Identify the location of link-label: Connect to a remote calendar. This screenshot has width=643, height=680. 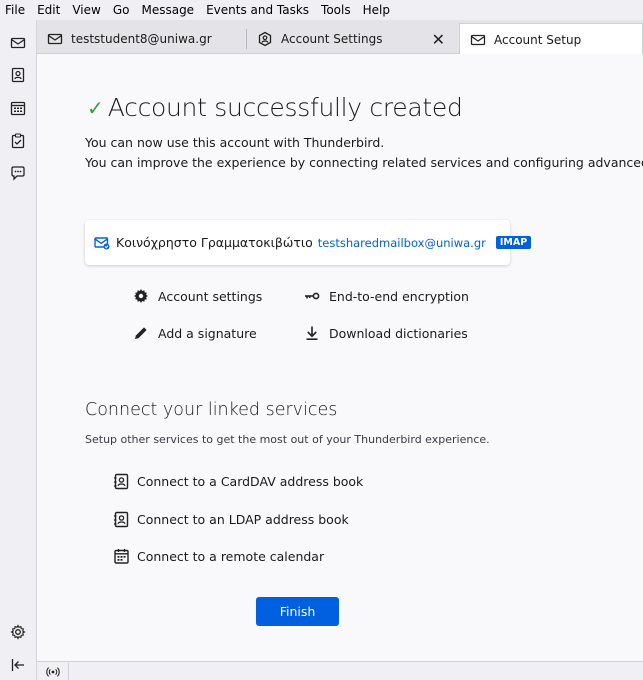
(231, 556).